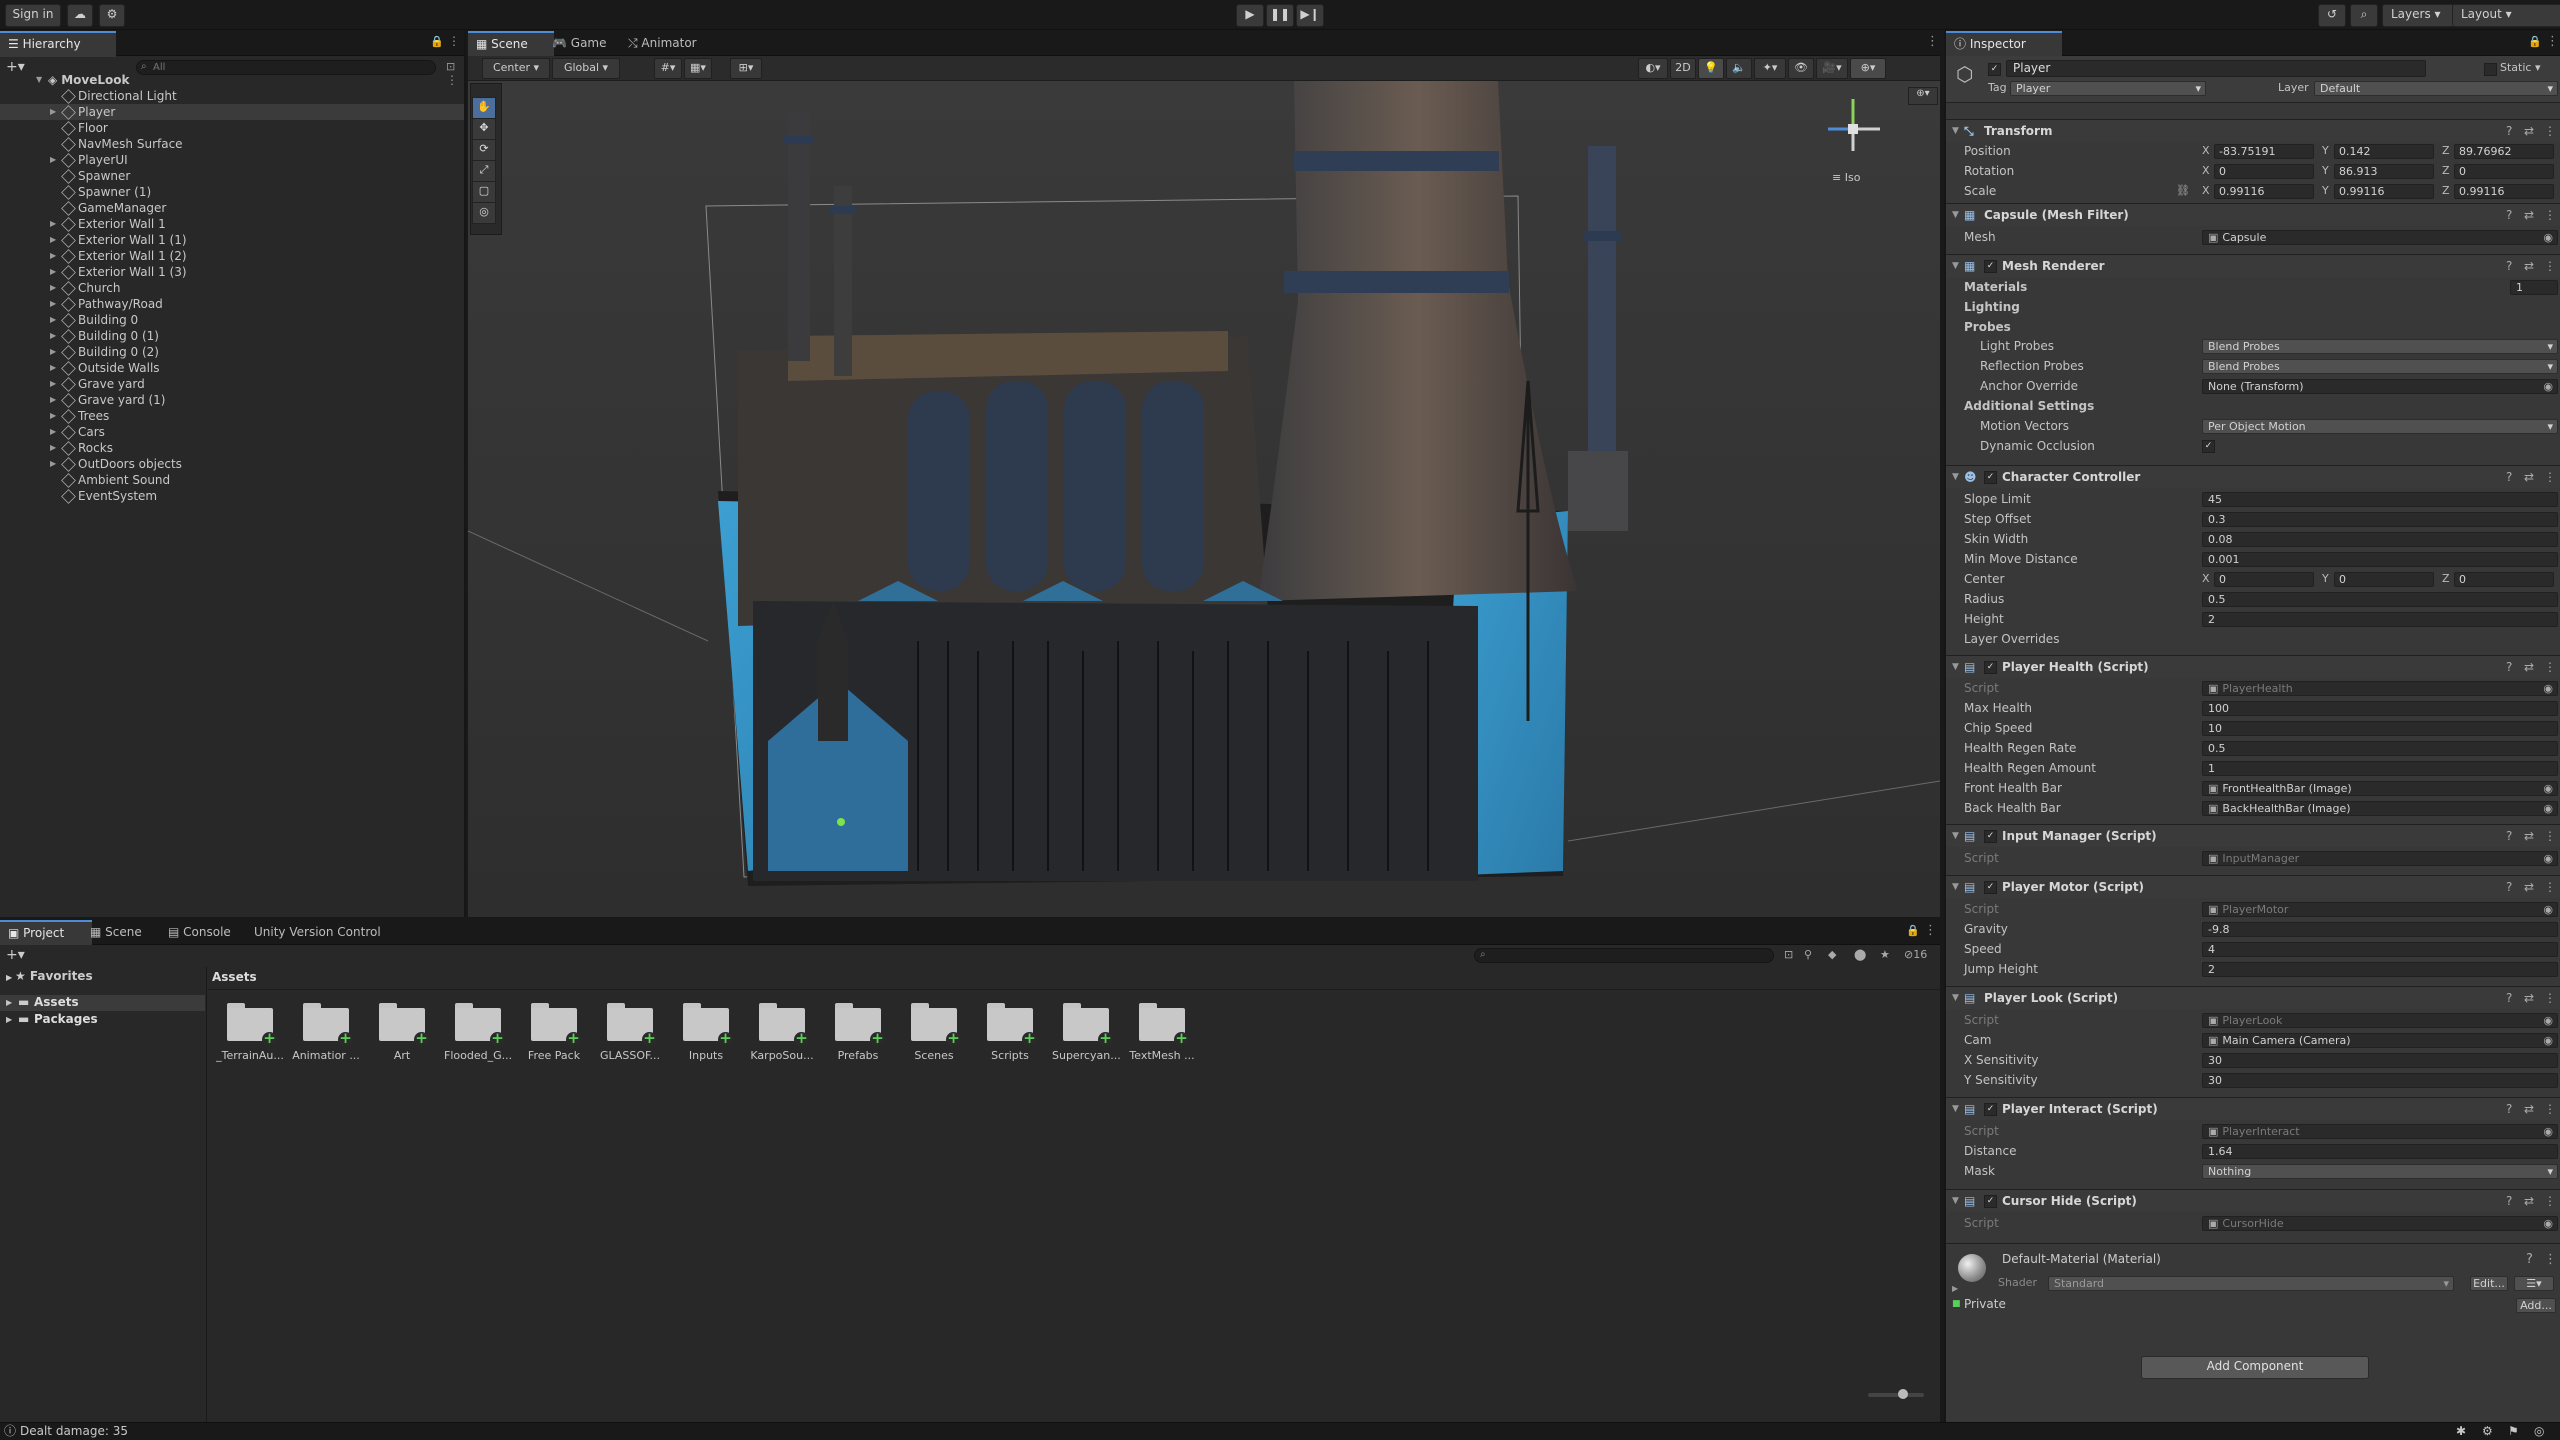  Describe the element at coordinates (2380, 191) in the screenshot. I see `vector-y-field: Y 0.99116` at that location.